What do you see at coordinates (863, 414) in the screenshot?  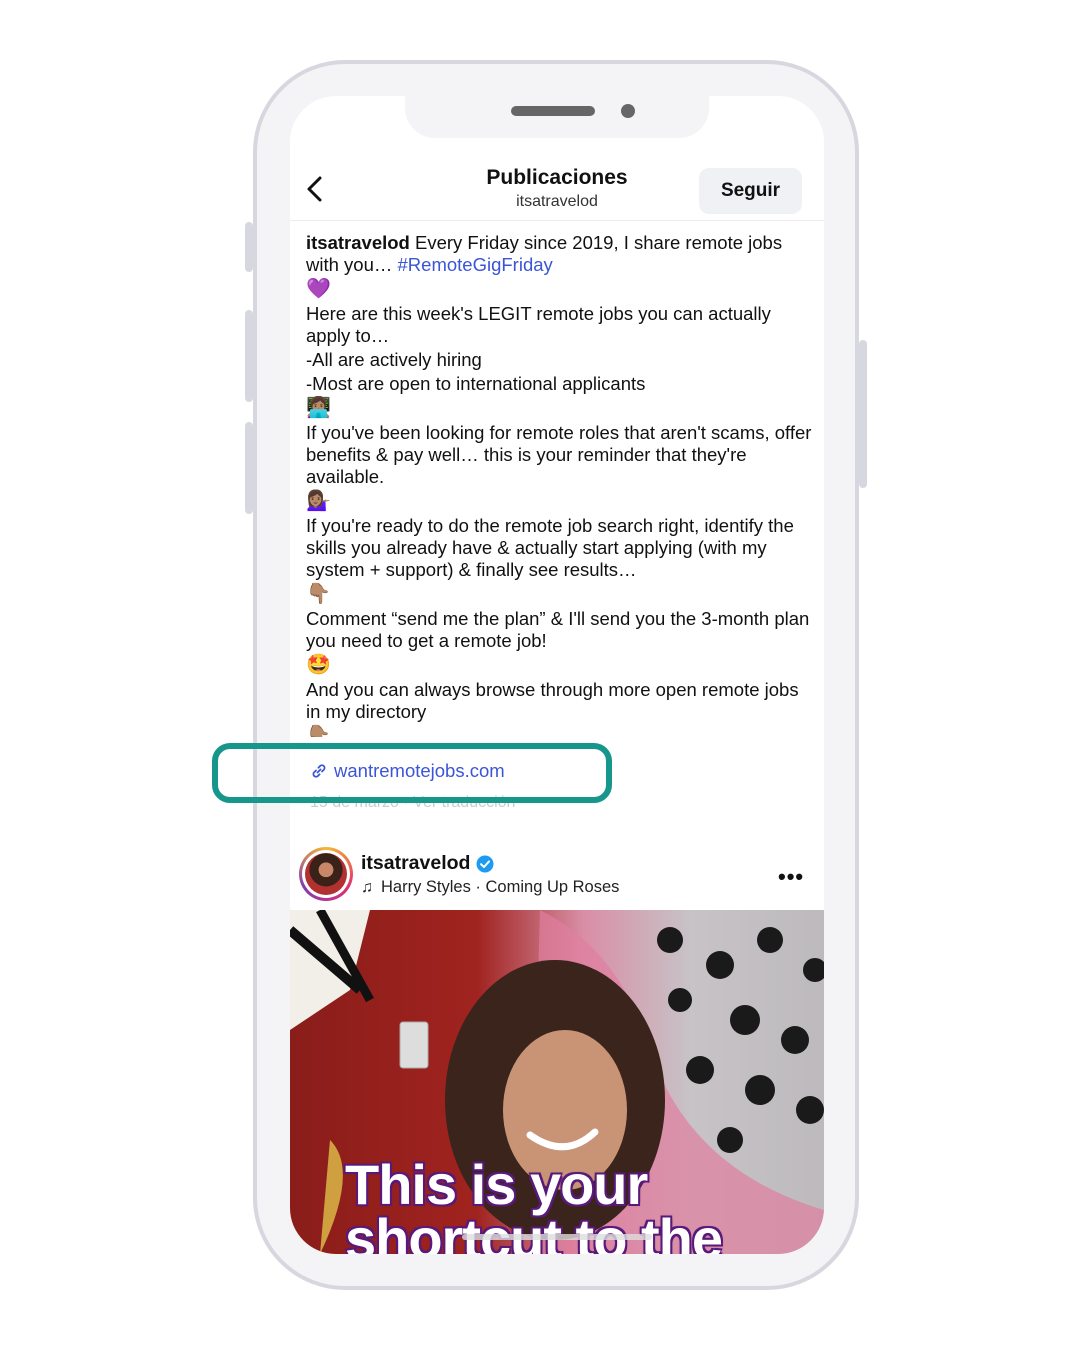 I see `phone-power-button` at bounding box center [863, 414].